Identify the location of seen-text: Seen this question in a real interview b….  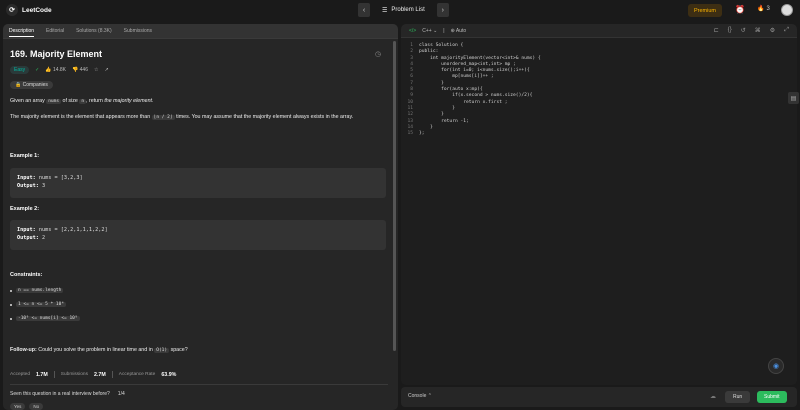
(60, 394).